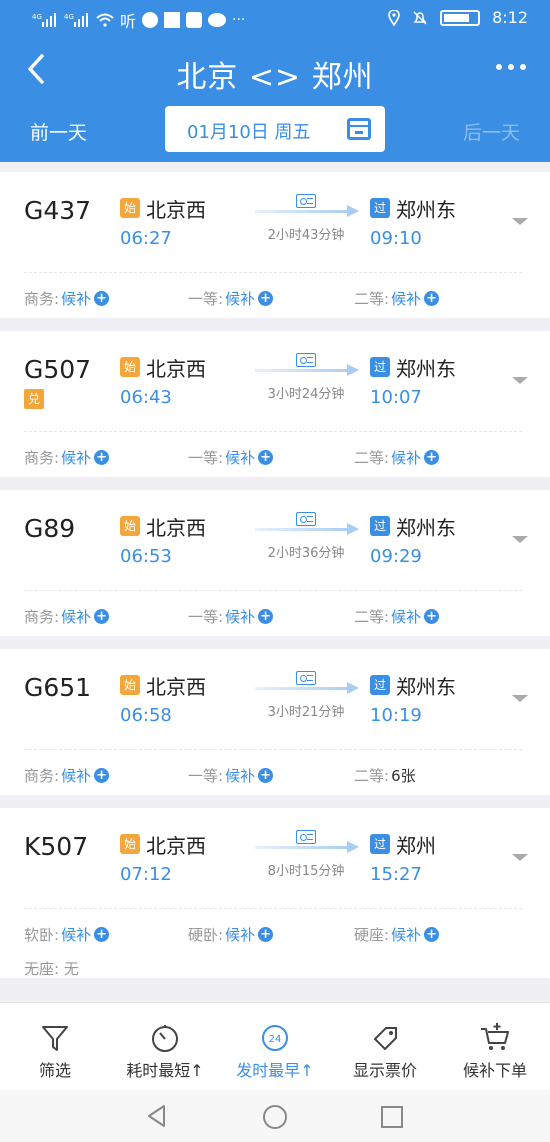  I want to click on date-row: 前一天 01月10日 周五 后一天, so click(275, 130).